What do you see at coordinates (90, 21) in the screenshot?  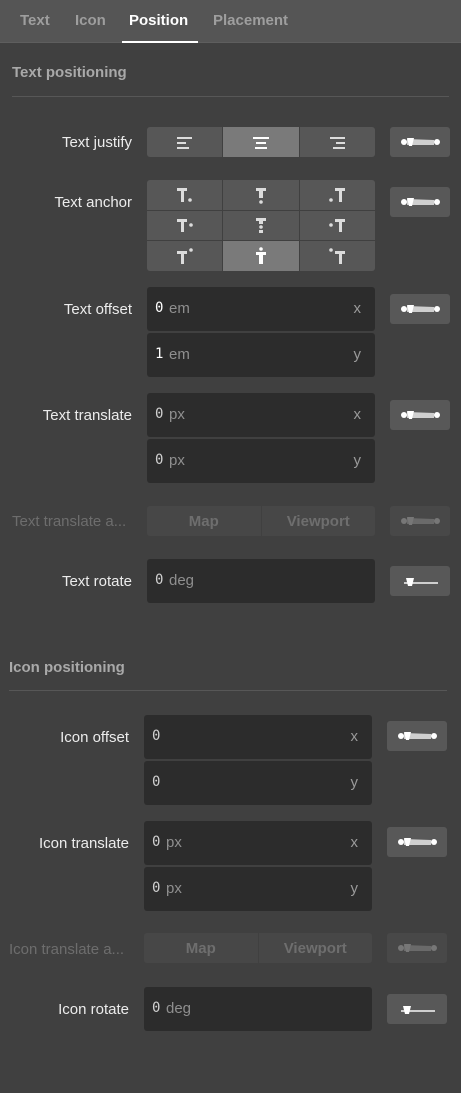 I see `tab-icon: Icon` at bounding box center [90, 21].